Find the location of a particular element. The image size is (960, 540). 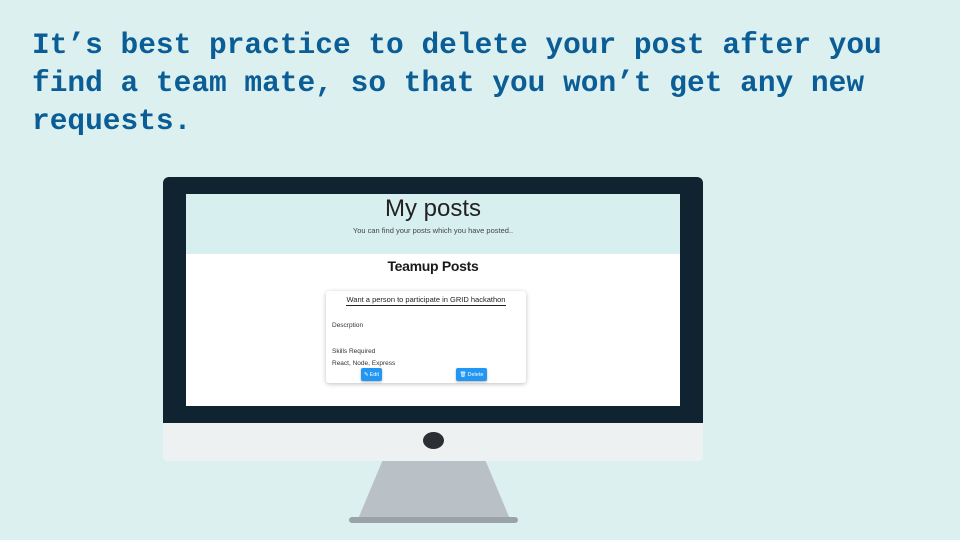

edit-button-label: Edit is located at coordinates (374, 374).